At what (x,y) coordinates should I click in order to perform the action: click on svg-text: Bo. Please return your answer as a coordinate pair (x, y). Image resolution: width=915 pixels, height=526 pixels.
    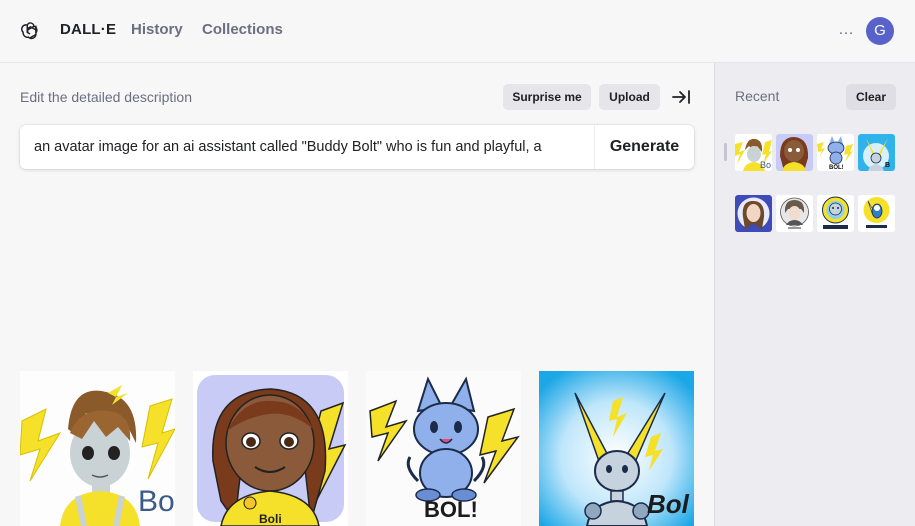
    Looking at the image, I should click on (765, 165).